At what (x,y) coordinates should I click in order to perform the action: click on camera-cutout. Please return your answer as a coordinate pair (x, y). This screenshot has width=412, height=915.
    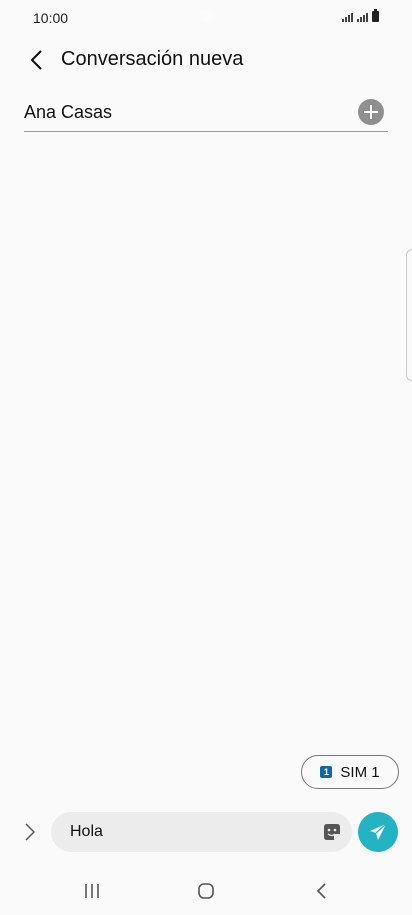
    Looking at the image, I should click on (206, 16).